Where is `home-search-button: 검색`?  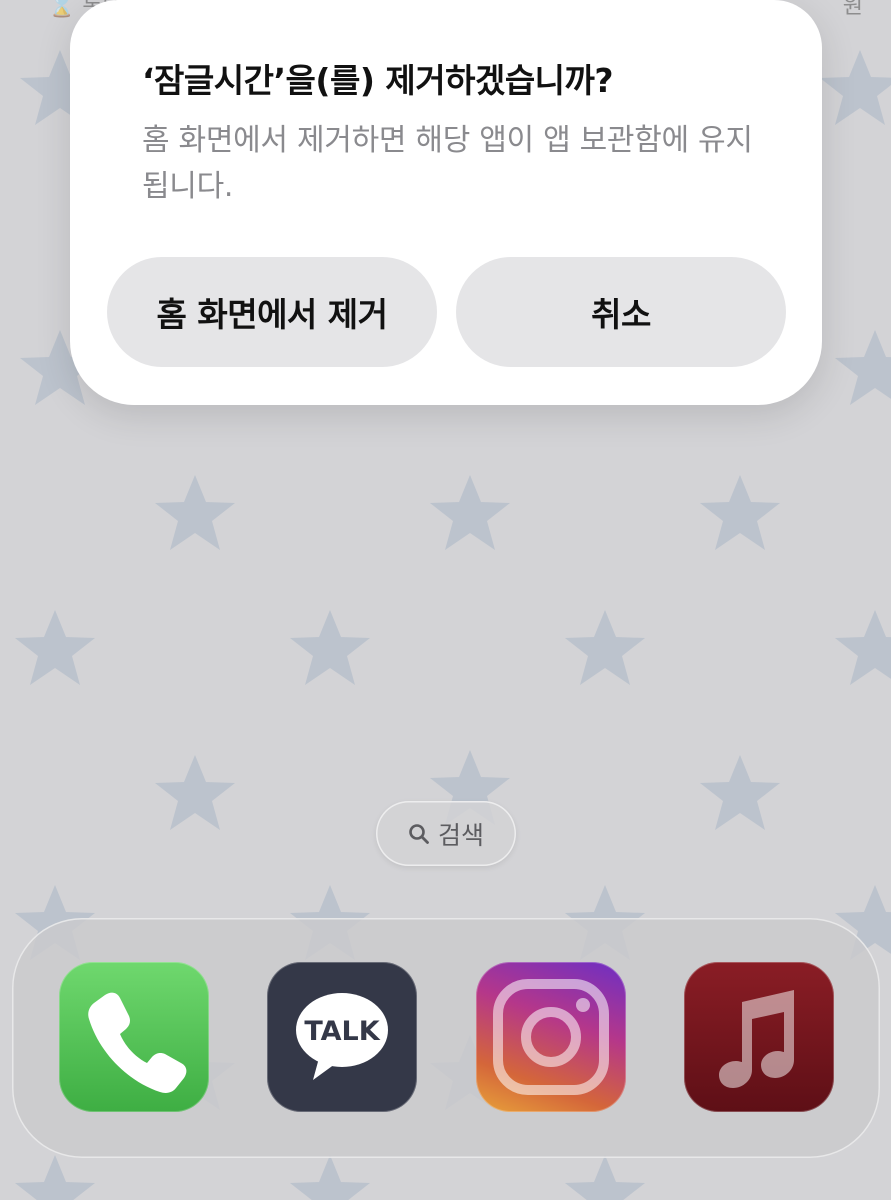
home-search-button: 검색 is located at coordinates (446, 833).